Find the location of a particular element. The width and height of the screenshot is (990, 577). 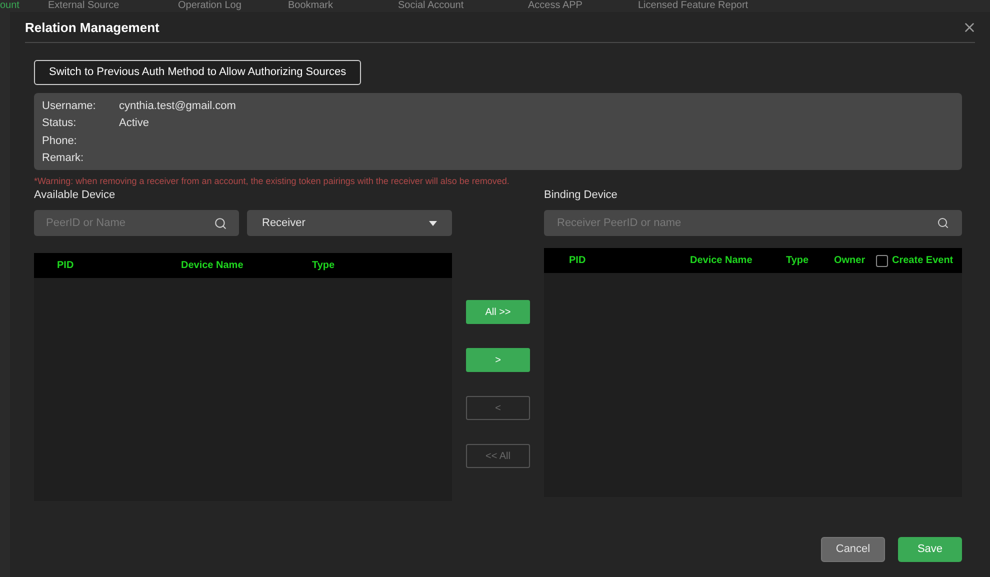

background-tab: Bookmark is located at coordinates (343, 6).